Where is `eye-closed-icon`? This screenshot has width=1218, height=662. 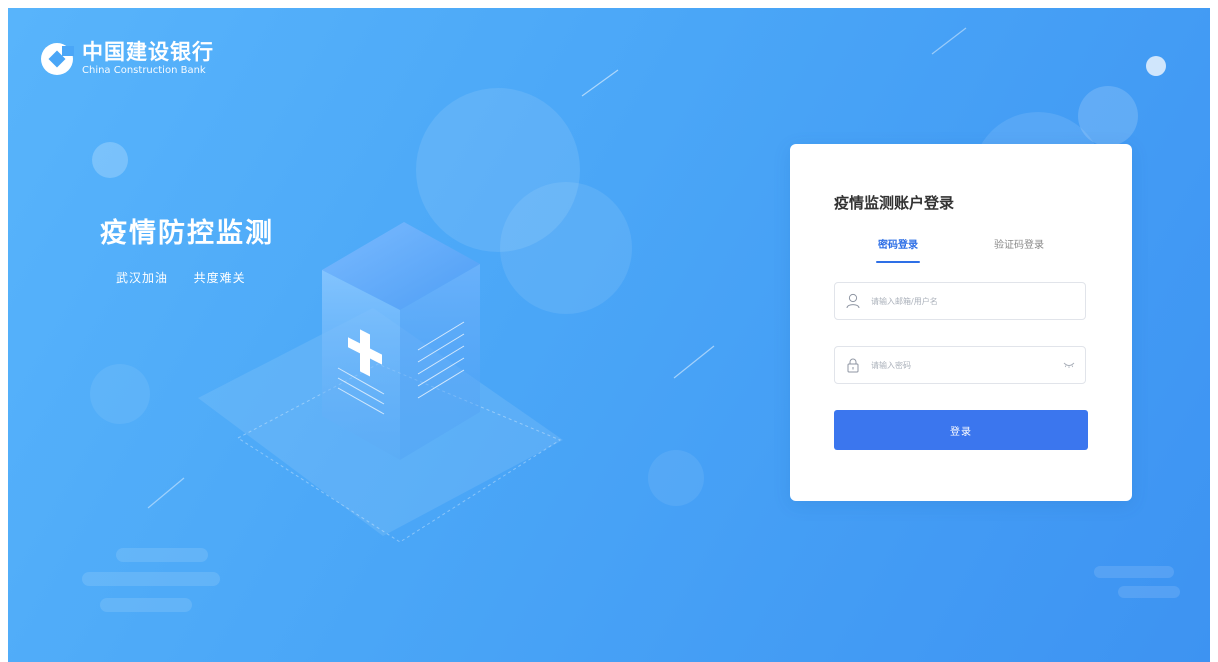 eye-closed-icon is located at coordinates (1069, 365).